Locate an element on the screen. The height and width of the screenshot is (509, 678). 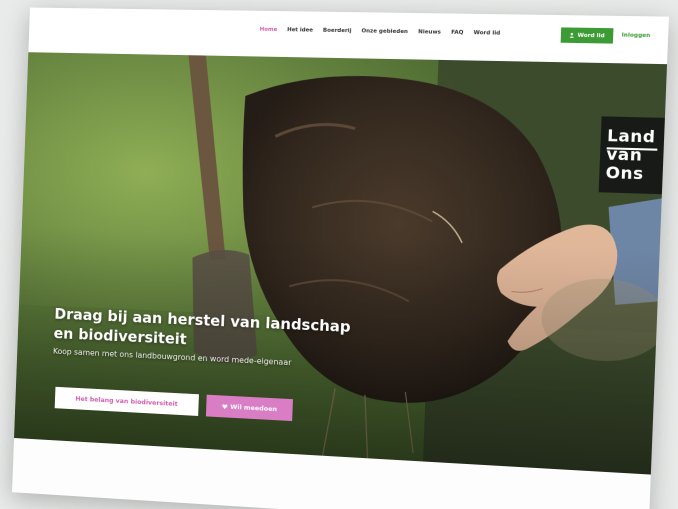
nav-item-boerderij: Boerderij is located at coordinates (337, 31).